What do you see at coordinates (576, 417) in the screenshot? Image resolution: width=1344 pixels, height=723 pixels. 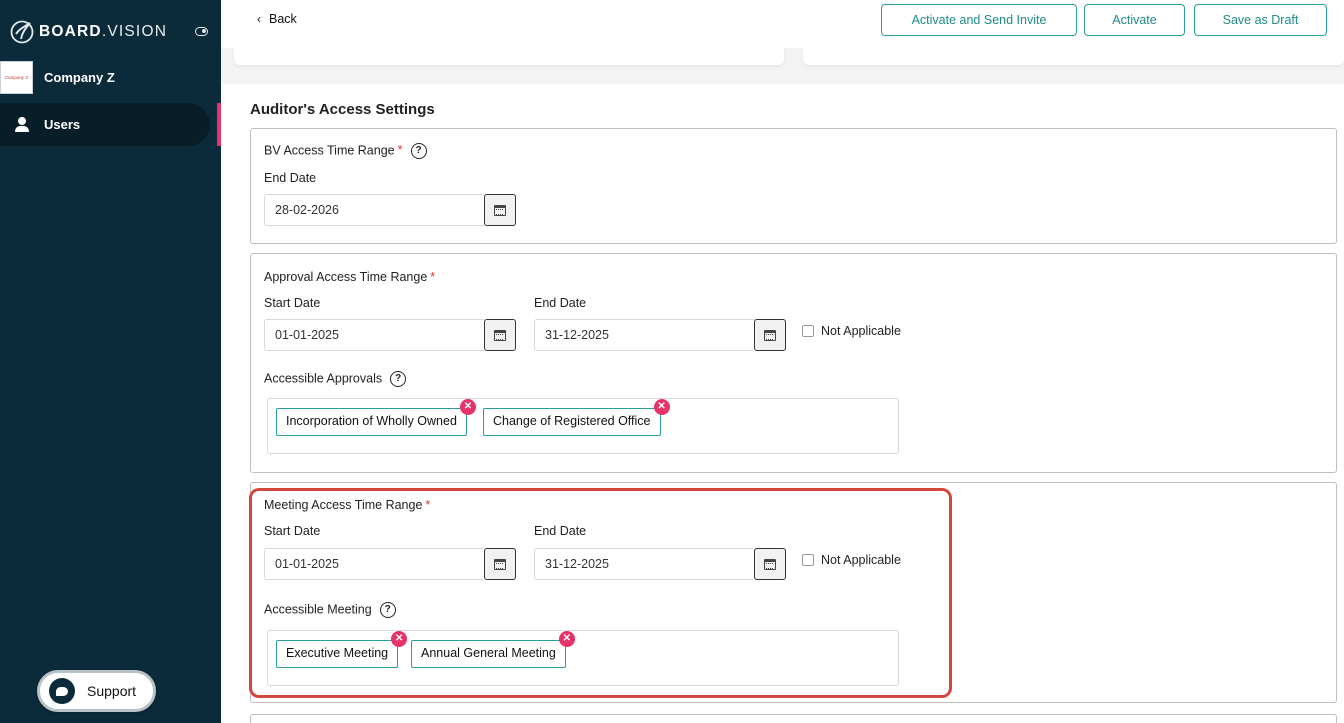 I see `approval-tag: Change of Registered Office ✕` at bounding box center [576, 417].